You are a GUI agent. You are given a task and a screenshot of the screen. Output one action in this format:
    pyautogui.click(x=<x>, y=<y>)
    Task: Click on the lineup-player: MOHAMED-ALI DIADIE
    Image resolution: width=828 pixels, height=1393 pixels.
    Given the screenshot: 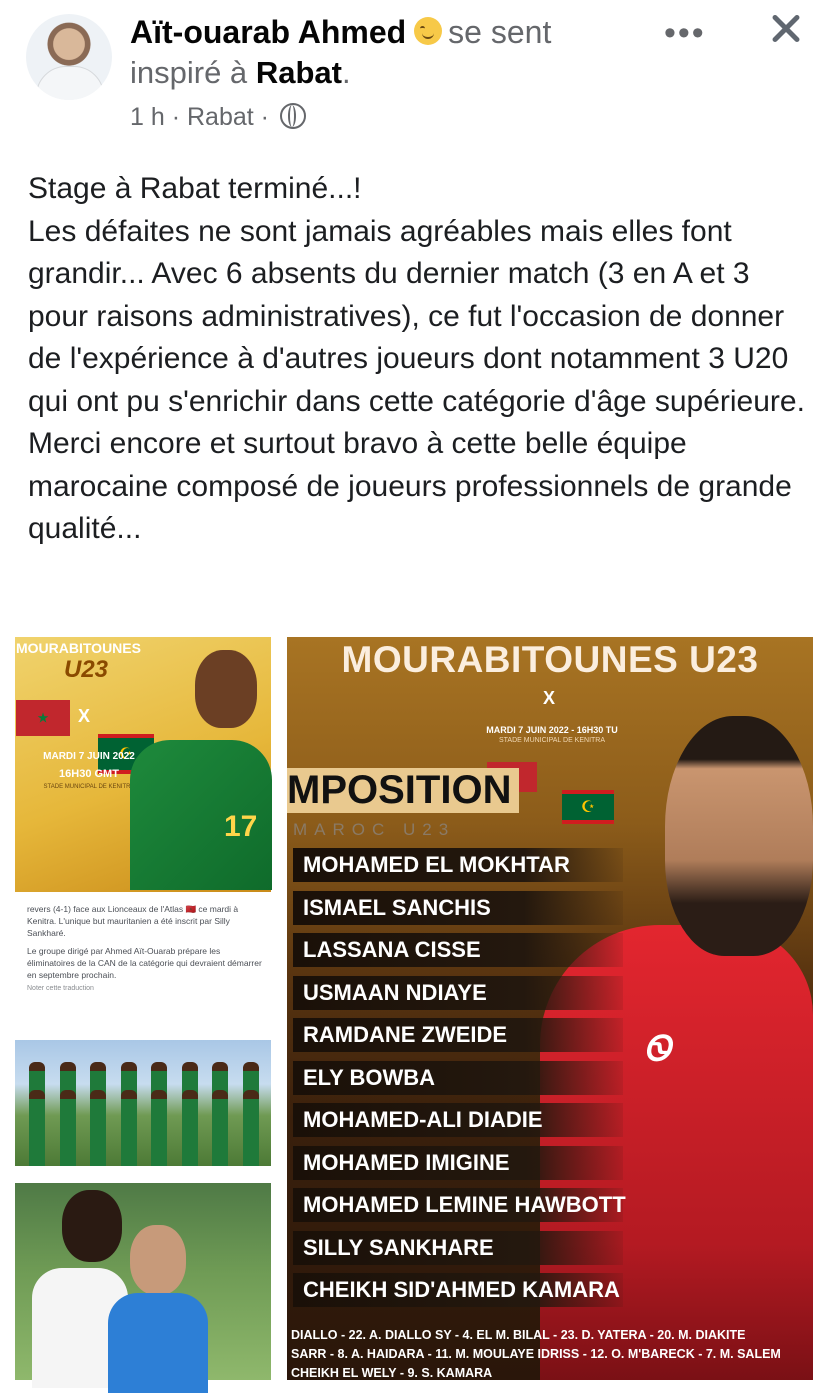 What is the action you would take?
    pyautogui.click(x=458, y=1120)
    